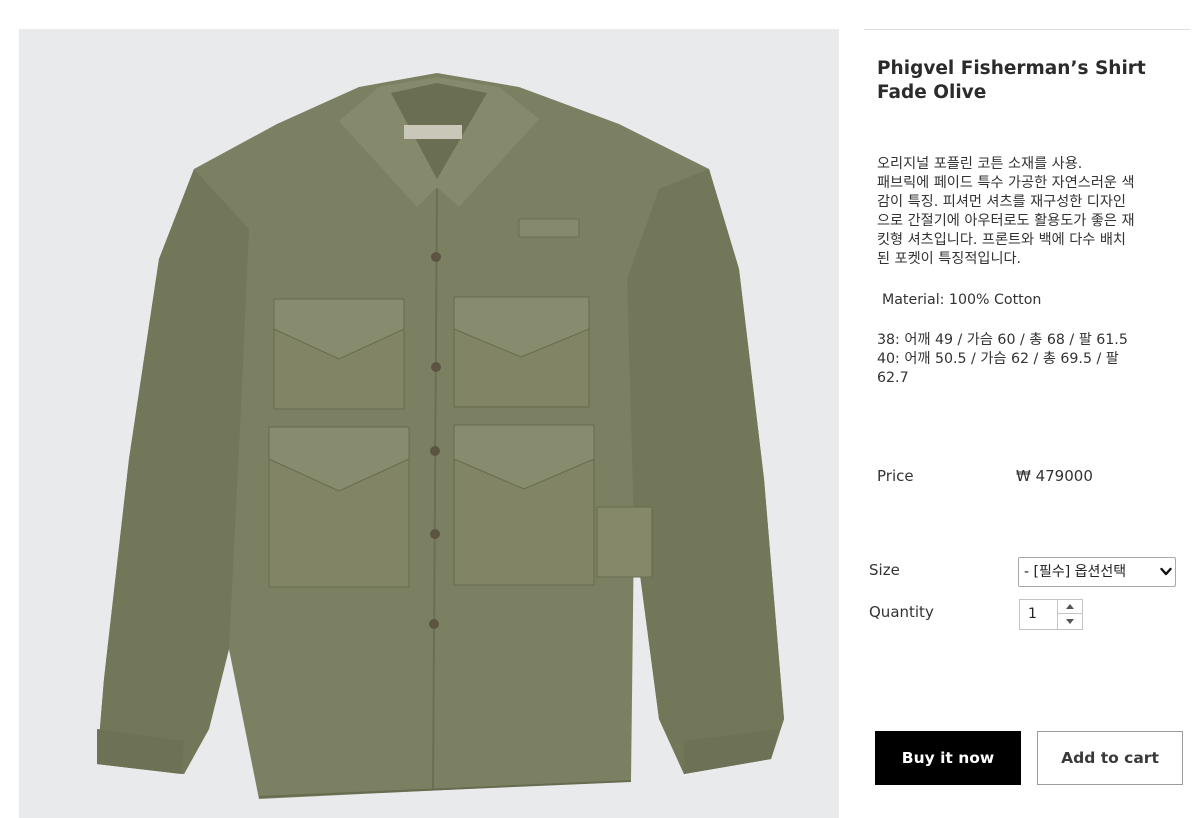 Image resolution: width=1200 pixels, height=818 pixels. What do you see at coordinates (1110, 758) in the screenshot?
I see `add-to-cart-button: Add to cart` at bounding box center [1110, 758].